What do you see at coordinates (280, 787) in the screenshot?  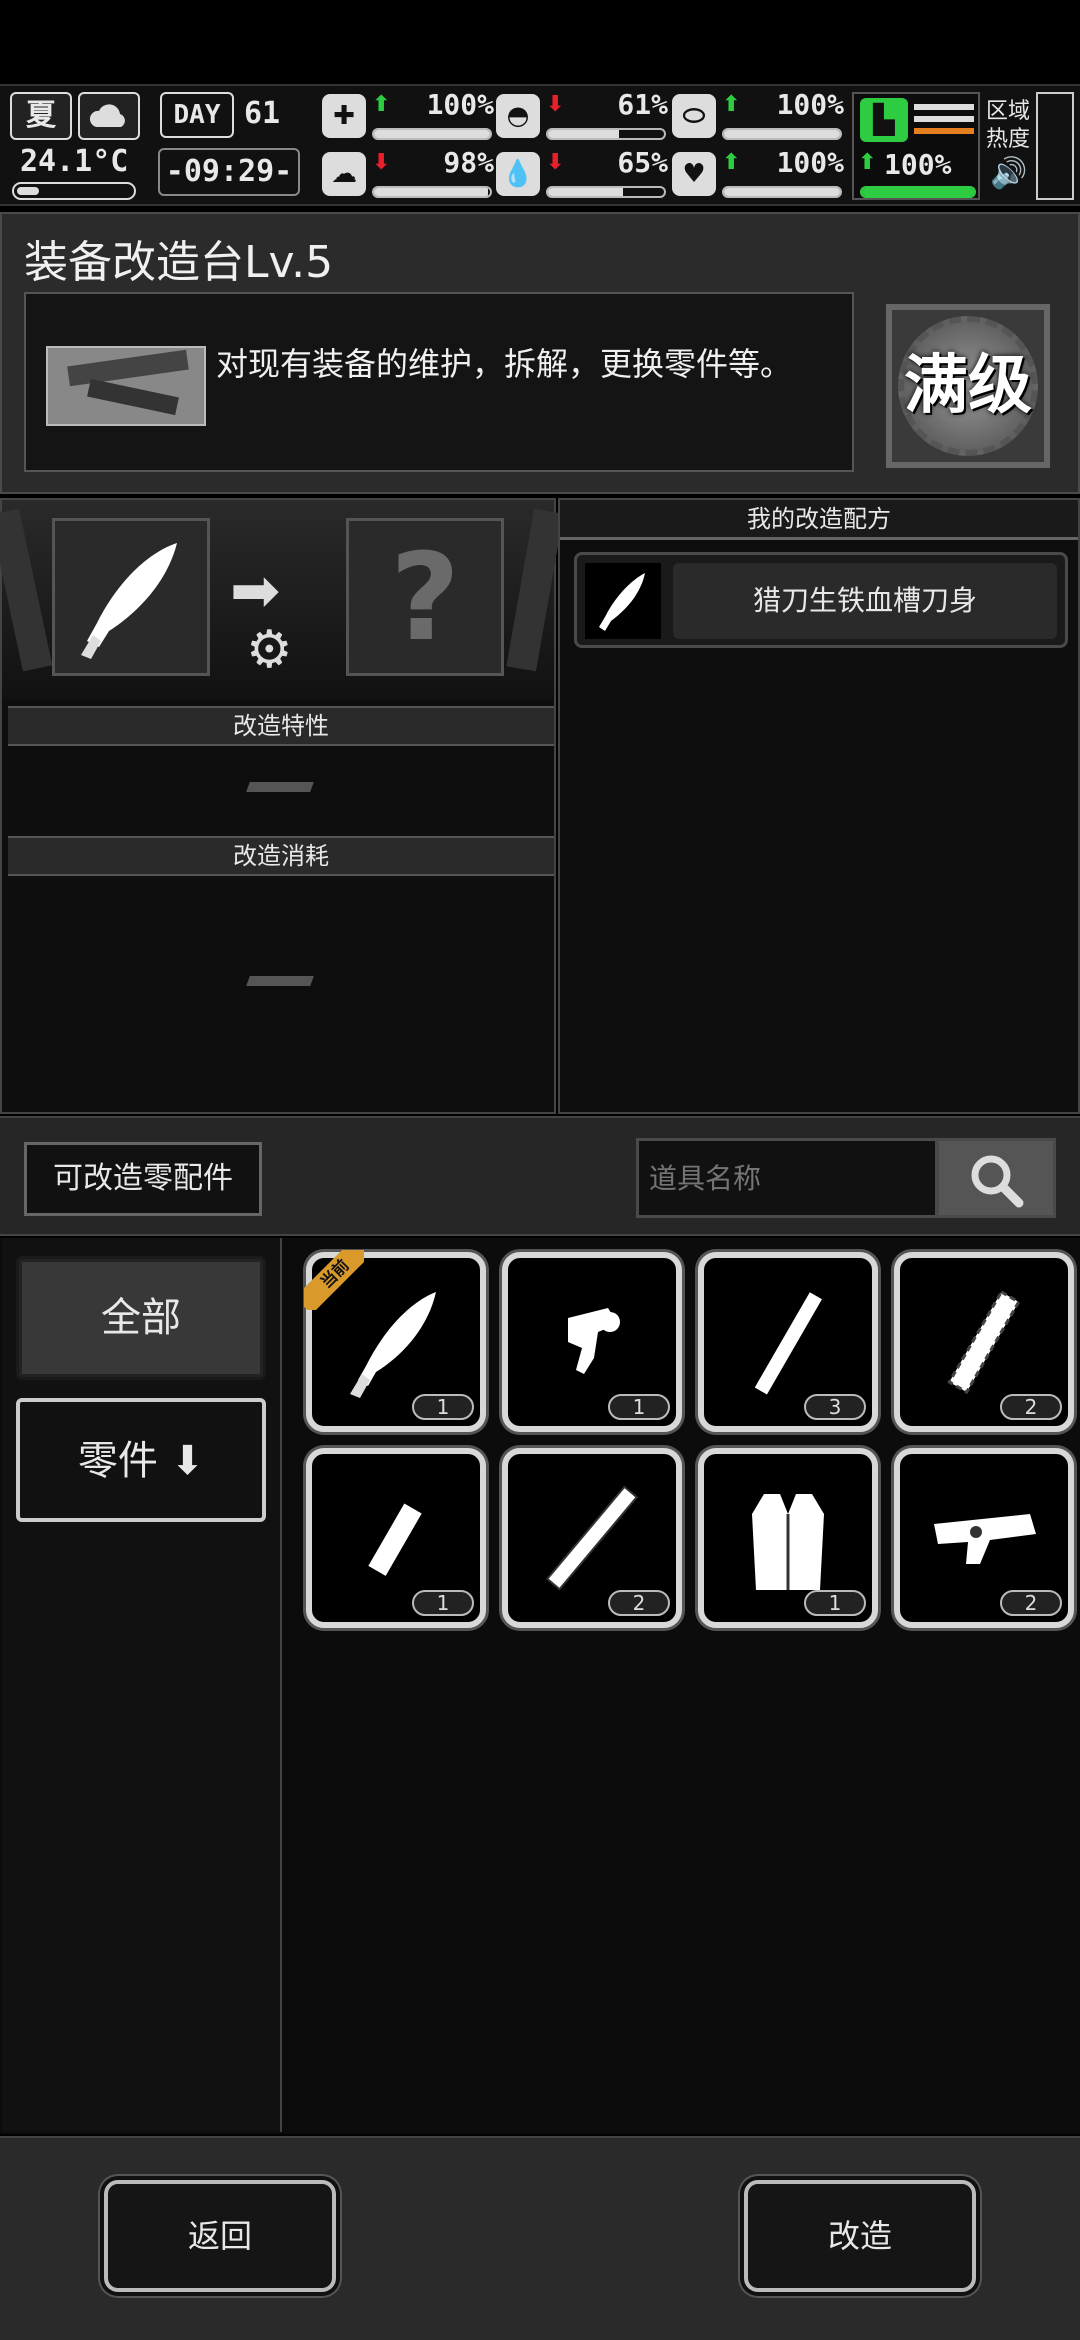 I see `traits-empty-dash` at bounding box center [280, 787].